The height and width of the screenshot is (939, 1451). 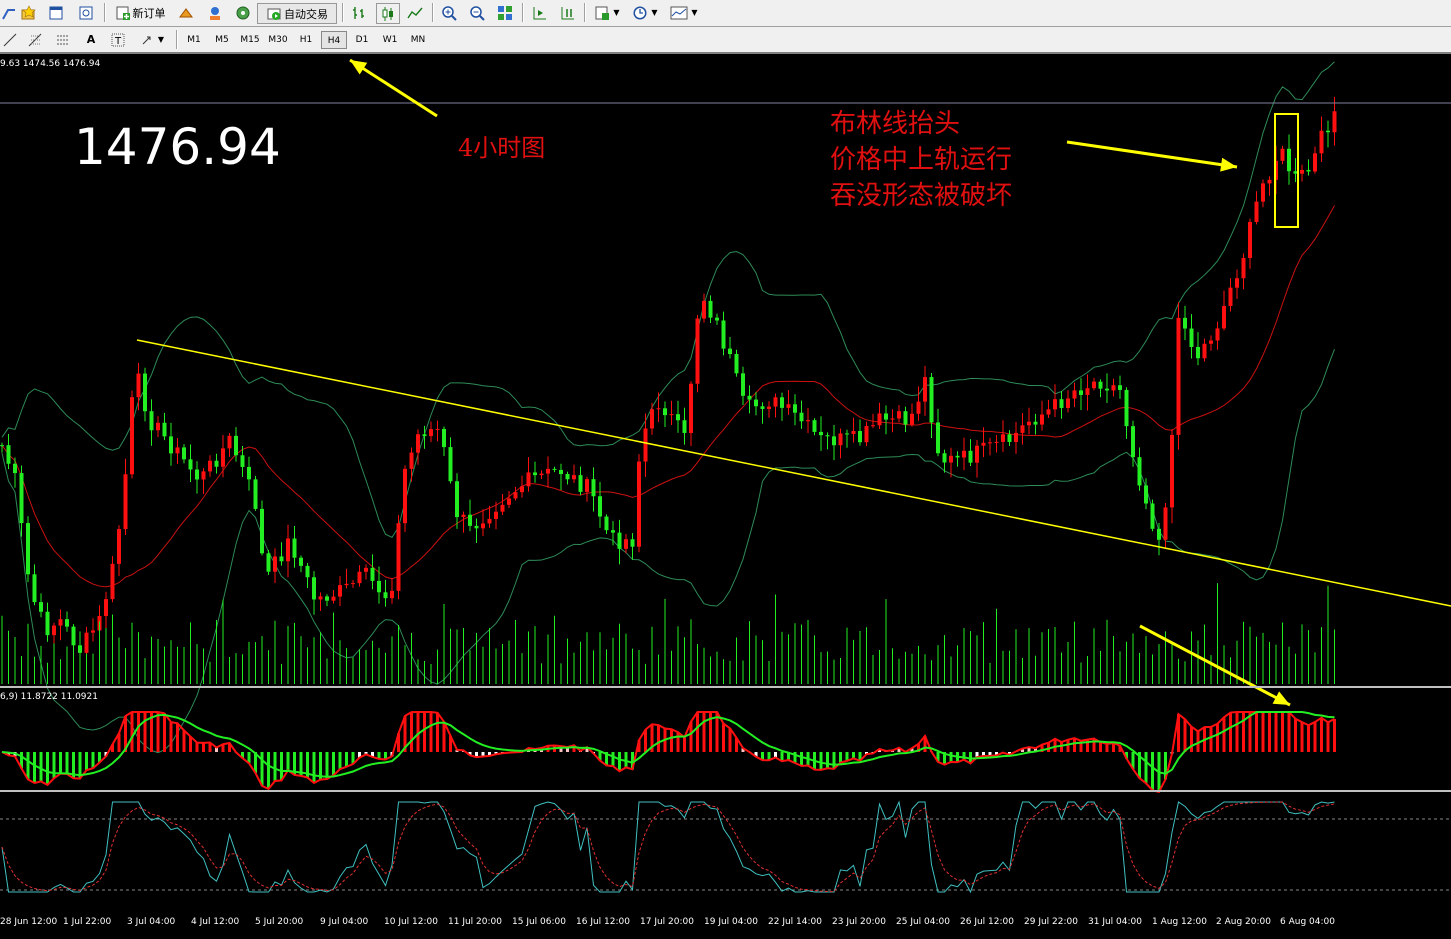 What do you see at coordinates (29, 922) in the screenshot?
I see `time-axis-label: 28 Jun 12:00` at bounding box center [29, 922].